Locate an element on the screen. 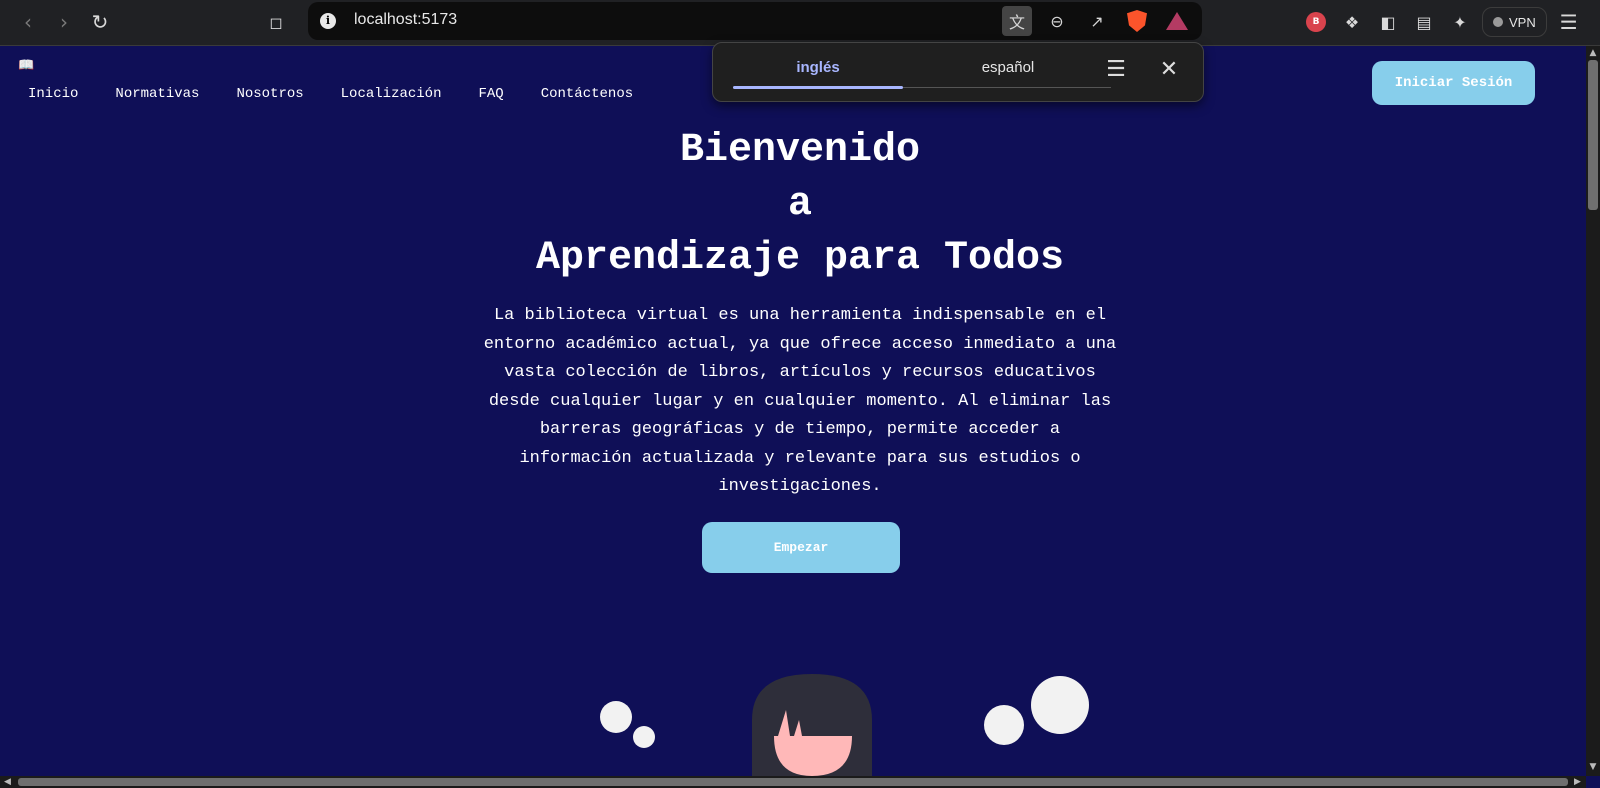 This screenshot has width=1600, height=788. hero-title-line1: Bienvenido is located at coordinates (800, 150).